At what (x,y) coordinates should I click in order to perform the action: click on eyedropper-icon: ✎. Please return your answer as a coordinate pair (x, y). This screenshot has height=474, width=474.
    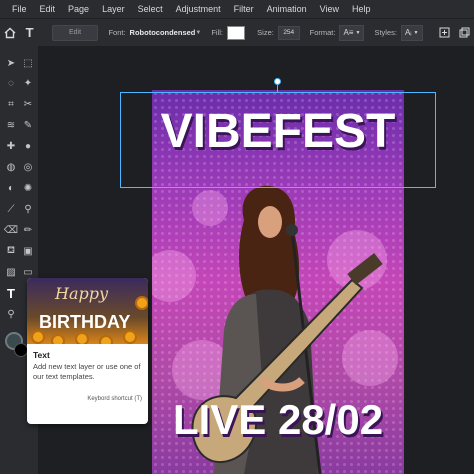
    Looking at the image, I should click on (28, 125).